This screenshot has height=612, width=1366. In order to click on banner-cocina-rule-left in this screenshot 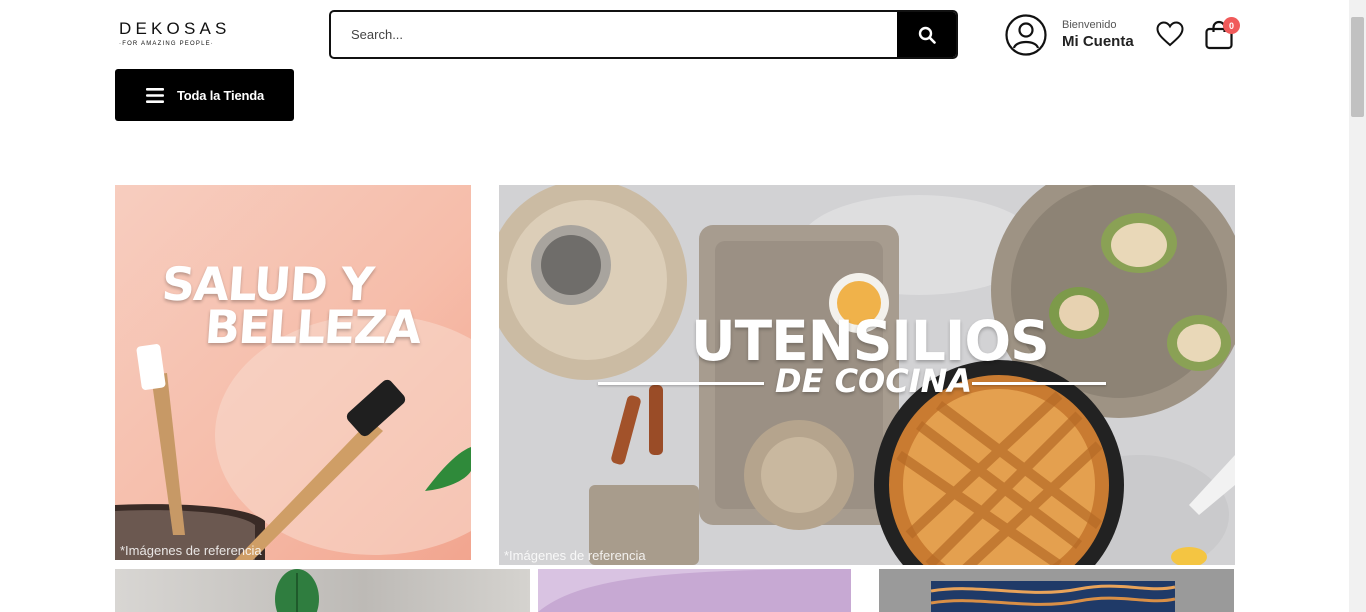, I will do `click(681, 383)`.